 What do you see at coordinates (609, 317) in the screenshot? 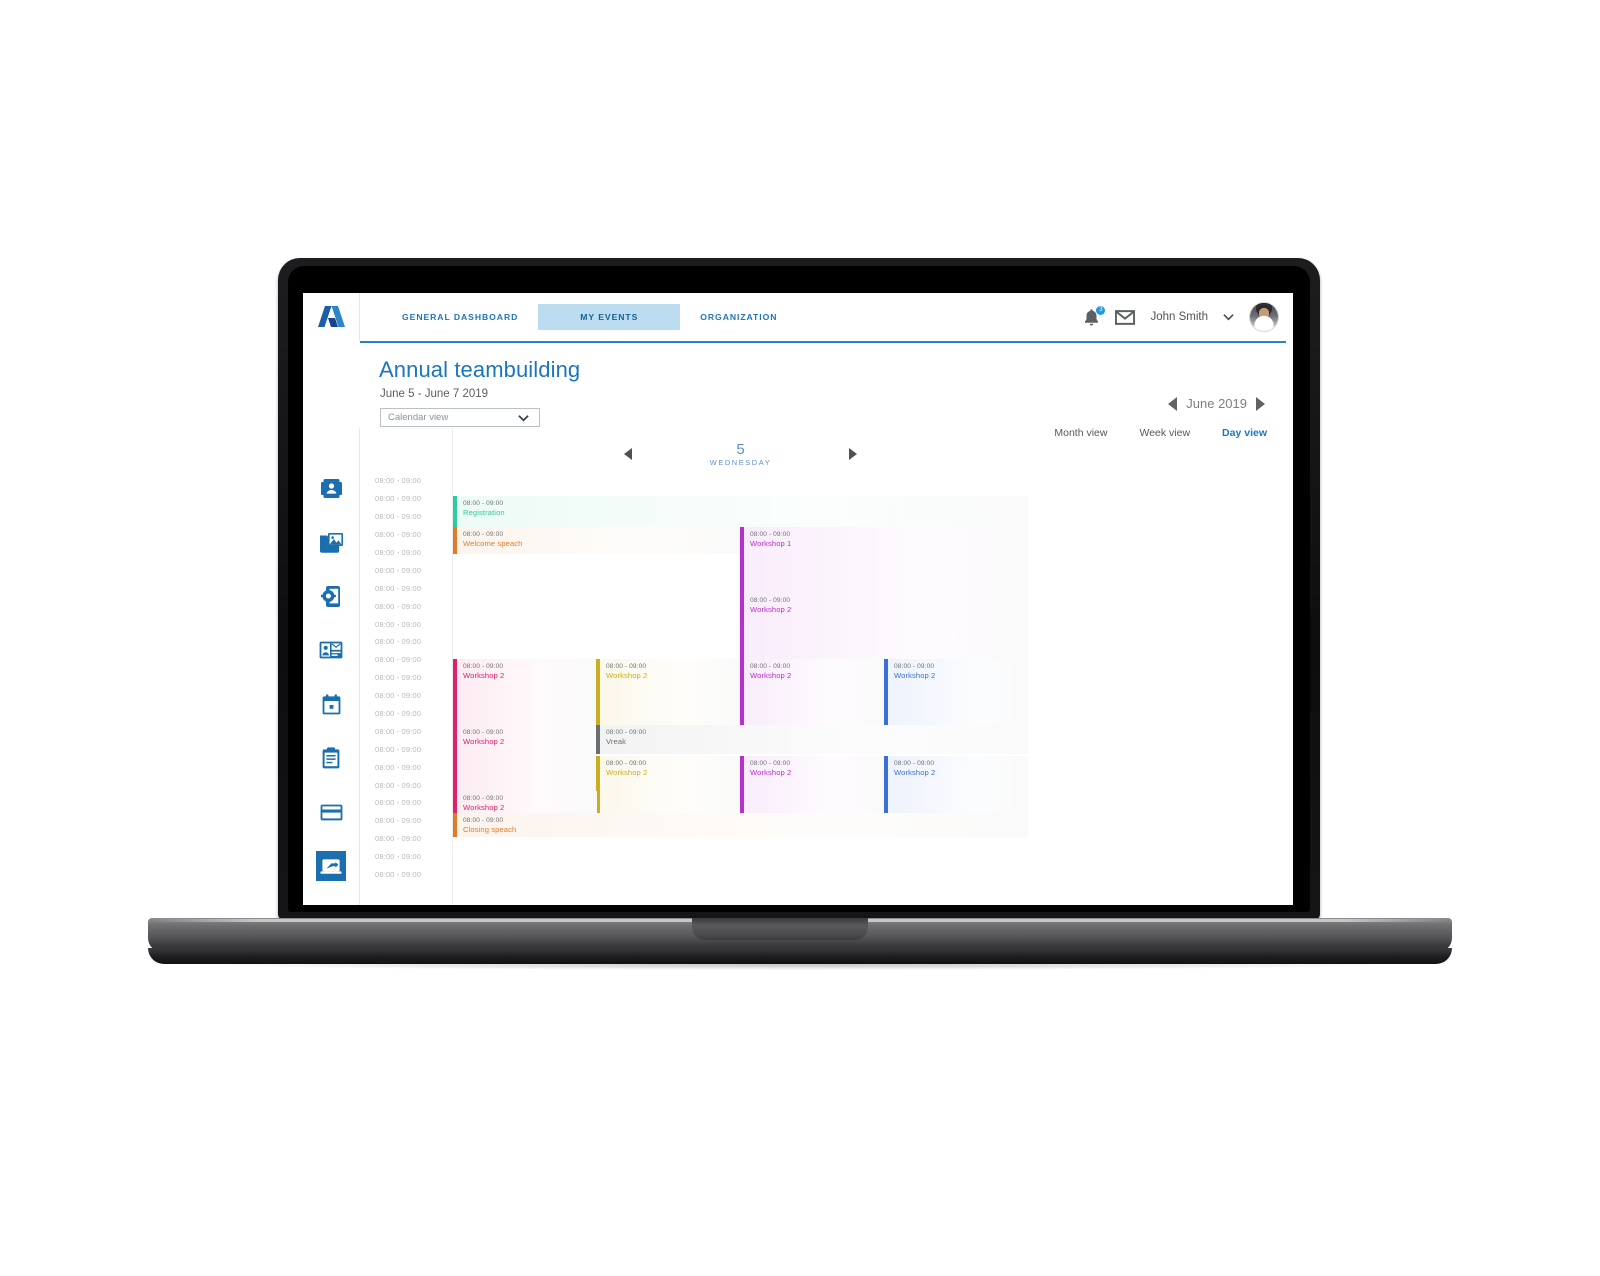
I see `tab-my-events: MY EVENTS` at bounding box center [609, 317].